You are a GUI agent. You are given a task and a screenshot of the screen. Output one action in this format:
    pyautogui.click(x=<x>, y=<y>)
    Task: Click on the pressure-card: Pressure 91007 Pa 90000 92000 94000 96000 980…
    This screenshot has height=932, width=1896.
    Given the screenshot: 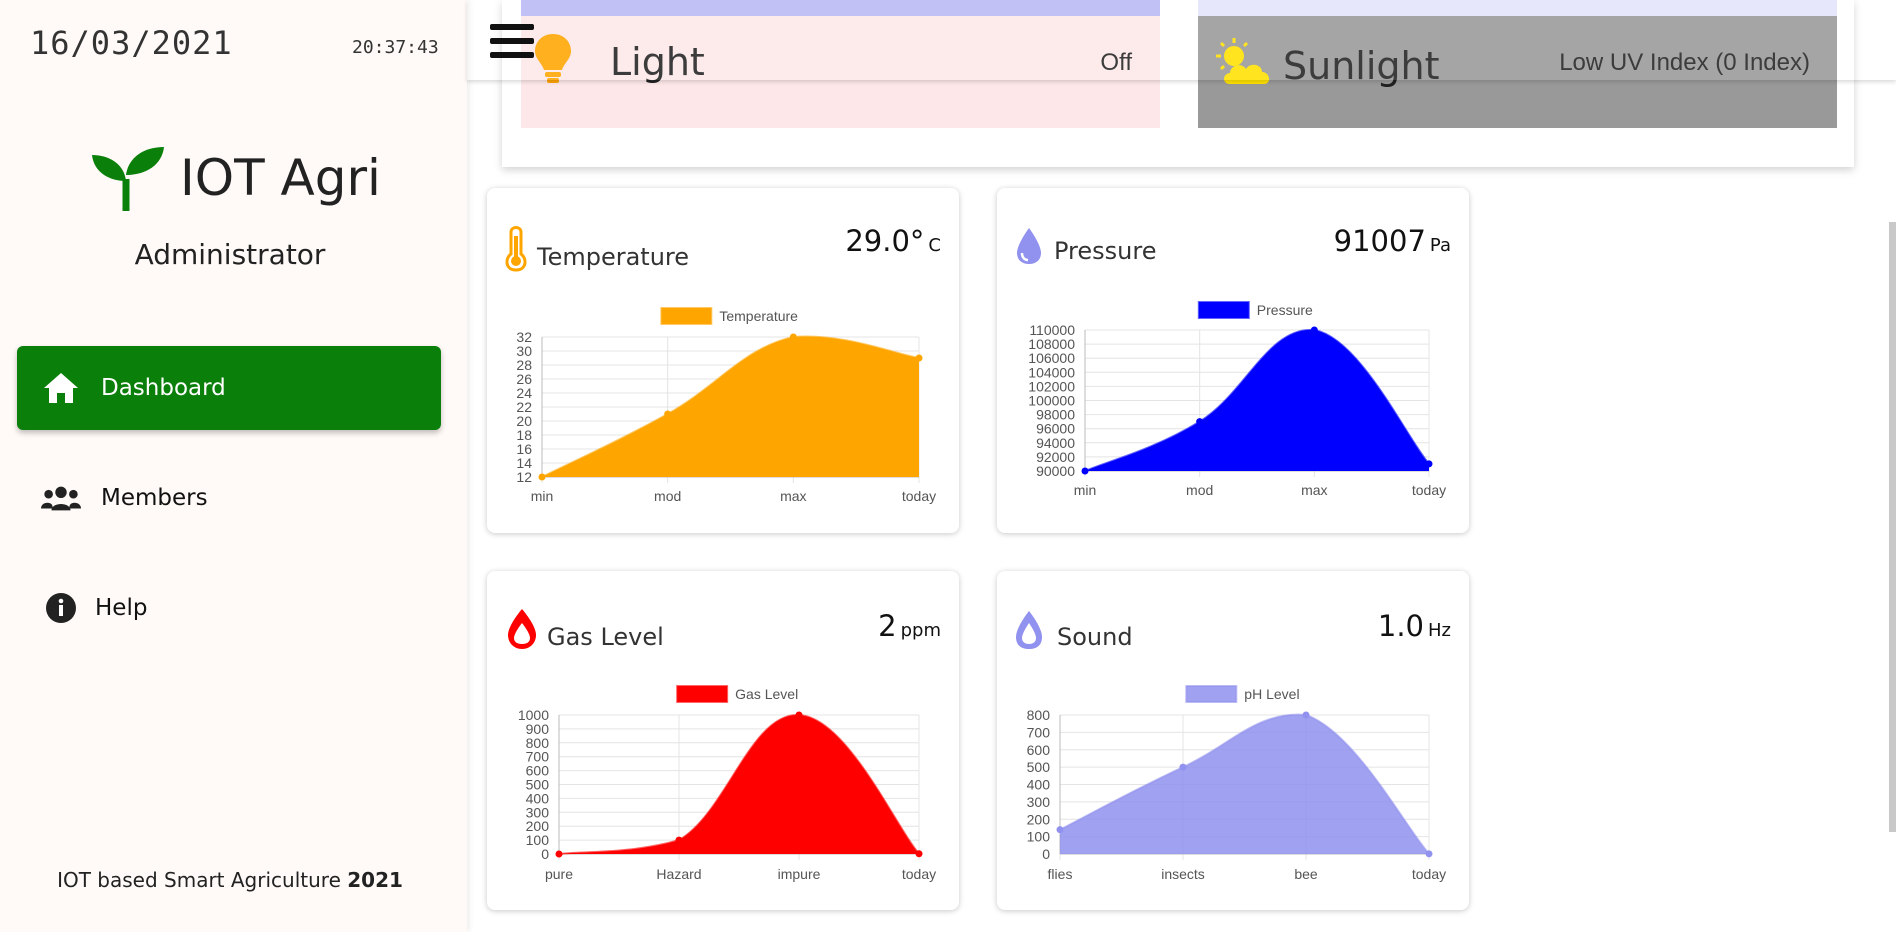 What is the action you would take?
    pyautogui.click(x=1233, y=360)
    